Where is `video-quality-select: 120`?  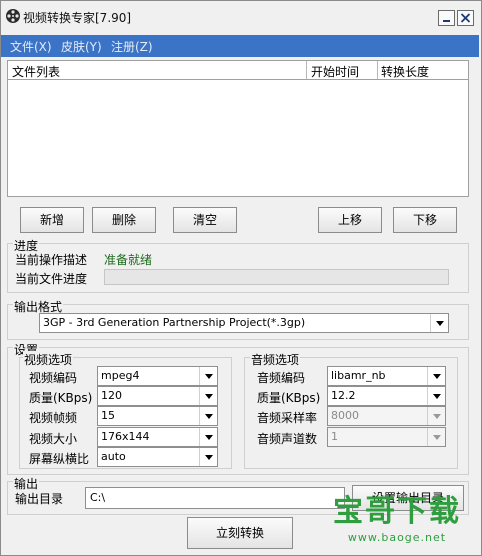
video-quality-select: 120 is located at coordinates (157, 396).